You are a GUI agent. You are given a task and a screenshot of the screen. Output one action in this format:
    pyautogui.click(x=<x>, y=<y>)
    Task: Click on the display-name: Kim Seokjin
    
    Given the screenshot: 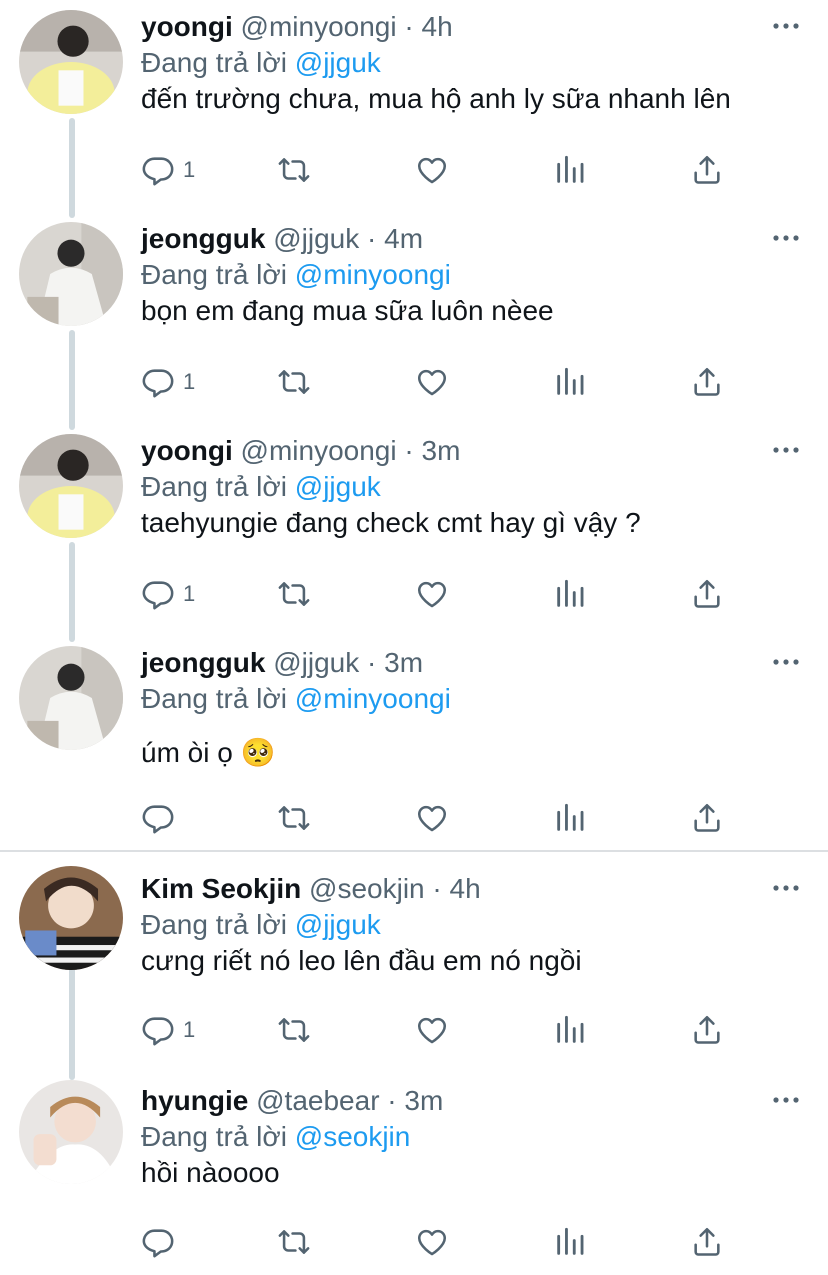 What is the action you would take?
    pyautogui.click(x=221, y=888)
    